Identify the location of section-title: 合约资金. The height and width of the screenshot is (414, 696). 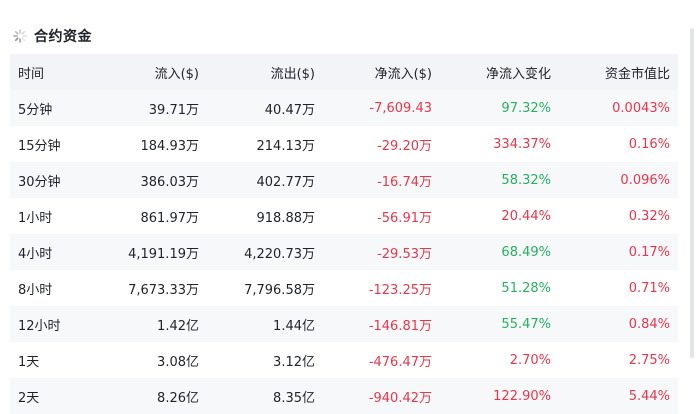
(63, 37).